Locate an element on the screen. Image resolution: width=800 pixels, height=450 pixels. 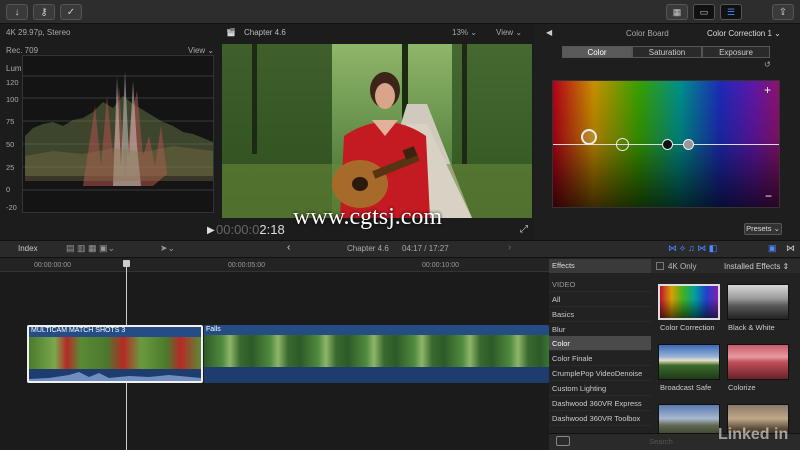
timeline-ruler is located at coordinates (274, 265).